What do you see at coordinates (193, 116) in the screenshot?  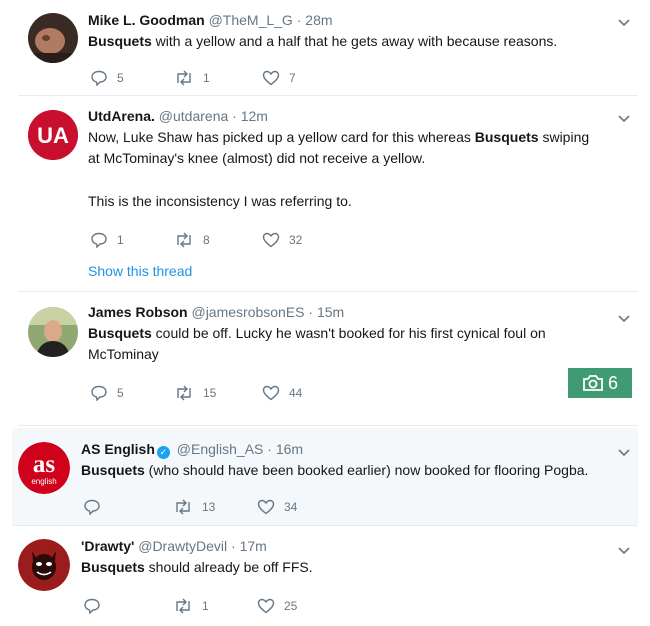 I see `user-handle: @utdarena` at bounding box center [193, 116].